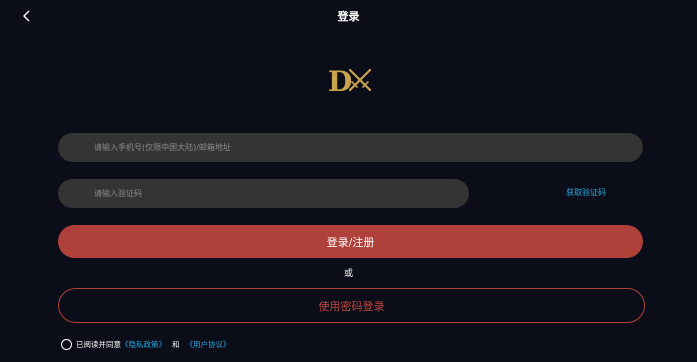  What do you see at coordinates (351, 305) in the screenshot?
I see `password-login-button: 使用密码登录` at bounding box center [351, 305].